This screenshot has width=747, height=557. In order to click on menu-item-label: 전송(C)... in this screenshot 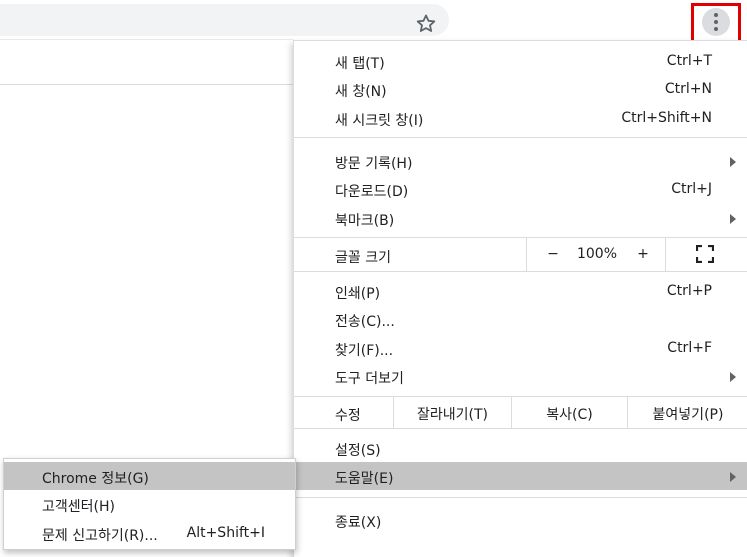, I will do `click(365, 322)`.